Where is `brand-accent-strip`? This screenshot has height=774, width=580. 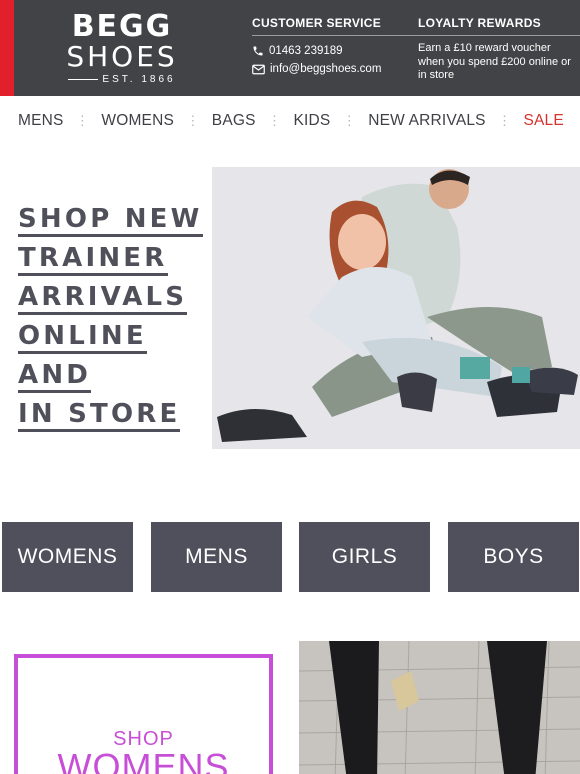 brand-accent-strip is located at coordinates (7, 48).